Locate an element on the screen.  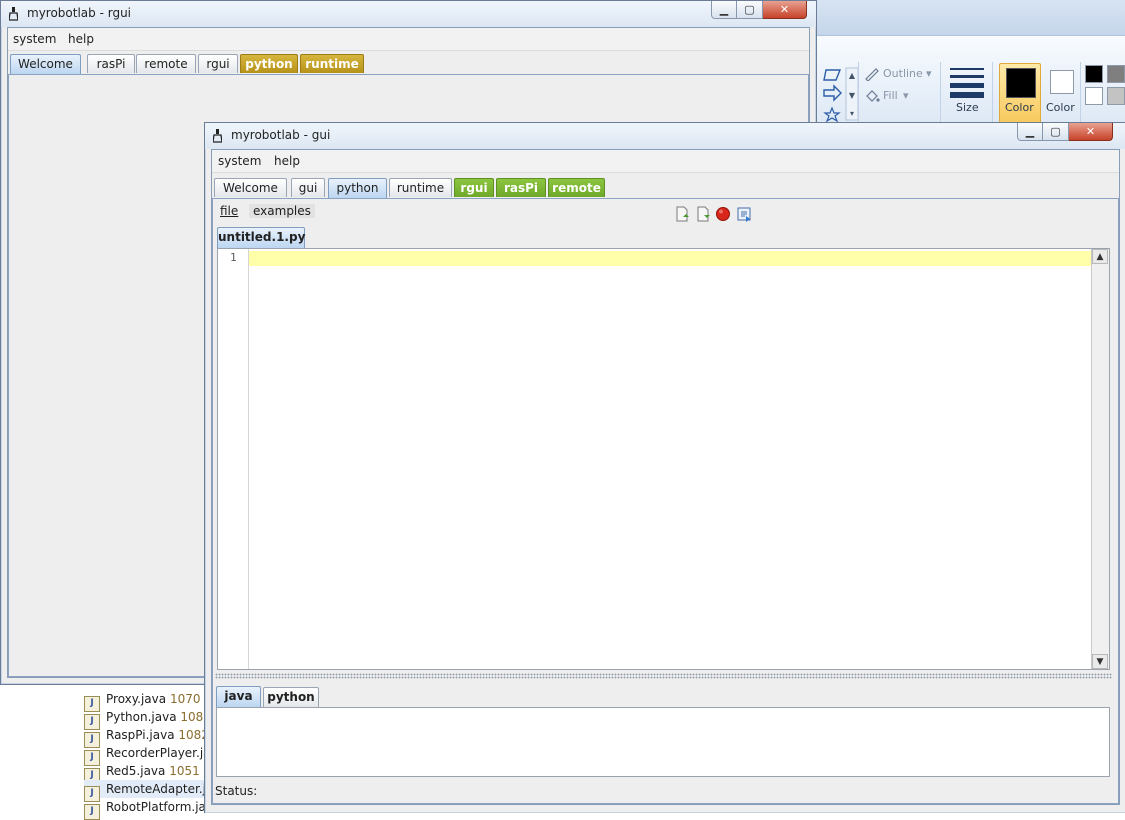
fill-dropdown-icon: ▾ is located at coordinates (906, 95).